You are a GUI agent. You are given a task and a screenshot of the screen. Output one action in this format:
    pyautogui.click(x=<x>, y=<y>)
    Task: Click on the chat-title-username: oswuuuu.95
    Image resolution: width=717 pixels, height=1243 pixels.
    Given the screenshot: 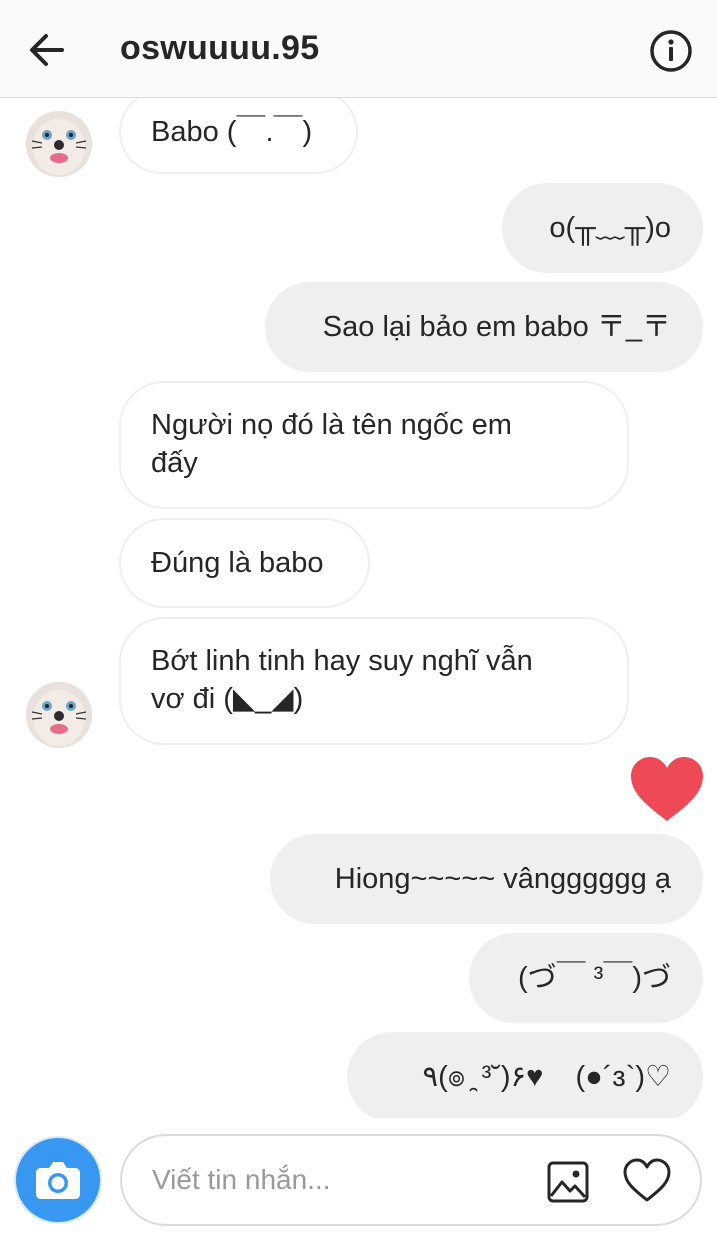 What is the action you would take?
    pyautogui.click(x=219, y=48)
    